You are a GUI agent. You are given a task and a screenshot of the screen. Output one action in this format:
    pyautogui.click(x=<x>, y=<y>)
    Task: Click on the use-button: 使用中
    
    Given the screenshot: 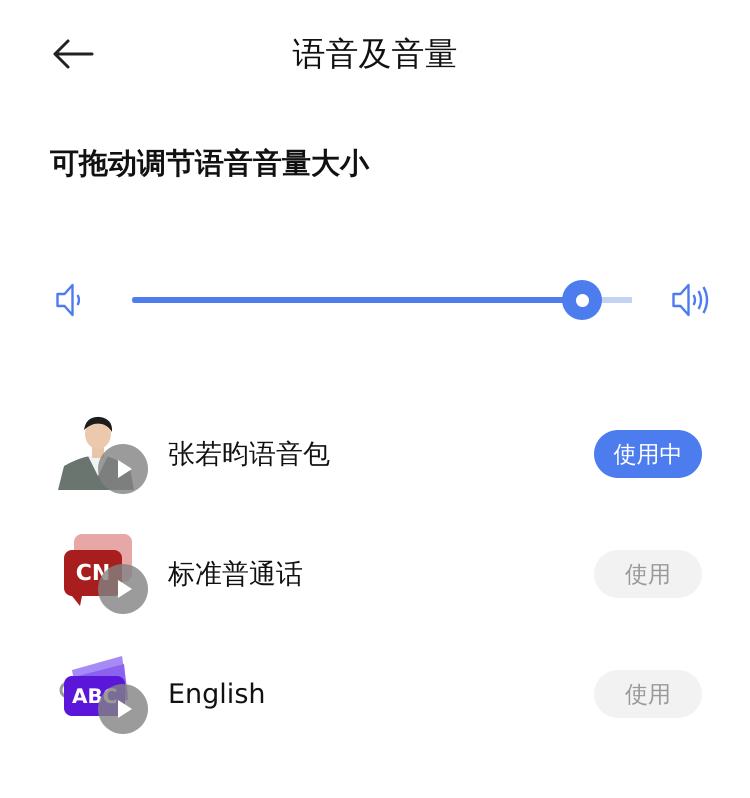 What is the action you would take?
    pyautogui.click(x=648, y=454)
    